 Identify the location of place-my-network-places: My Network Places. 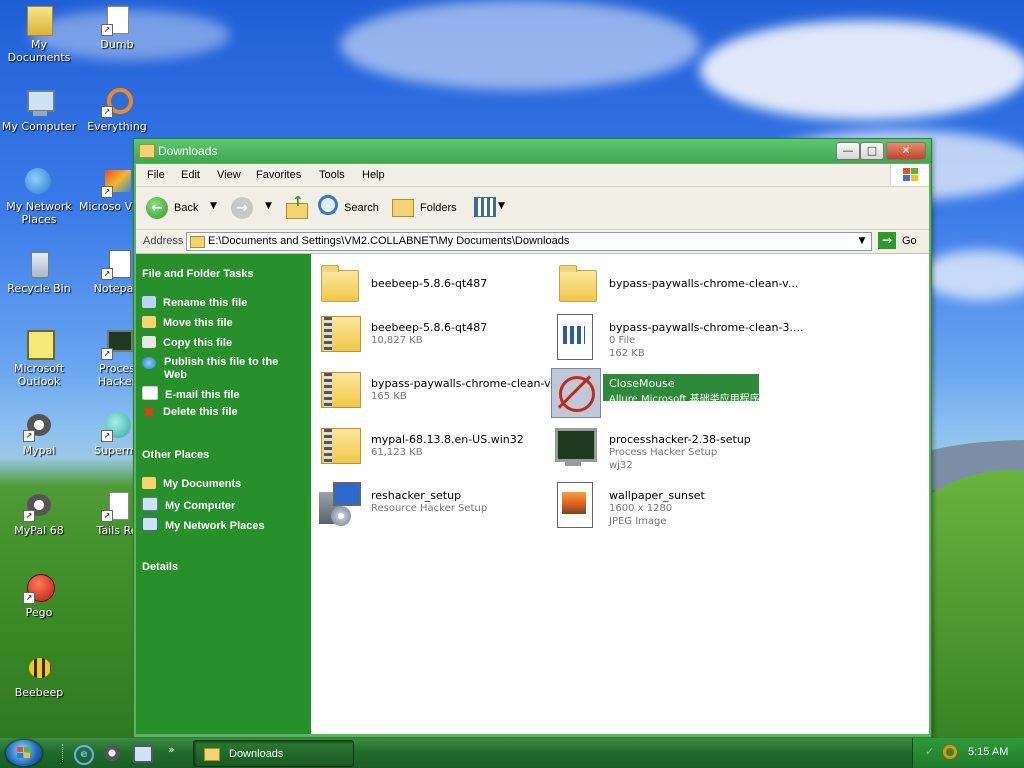
(203, 524).